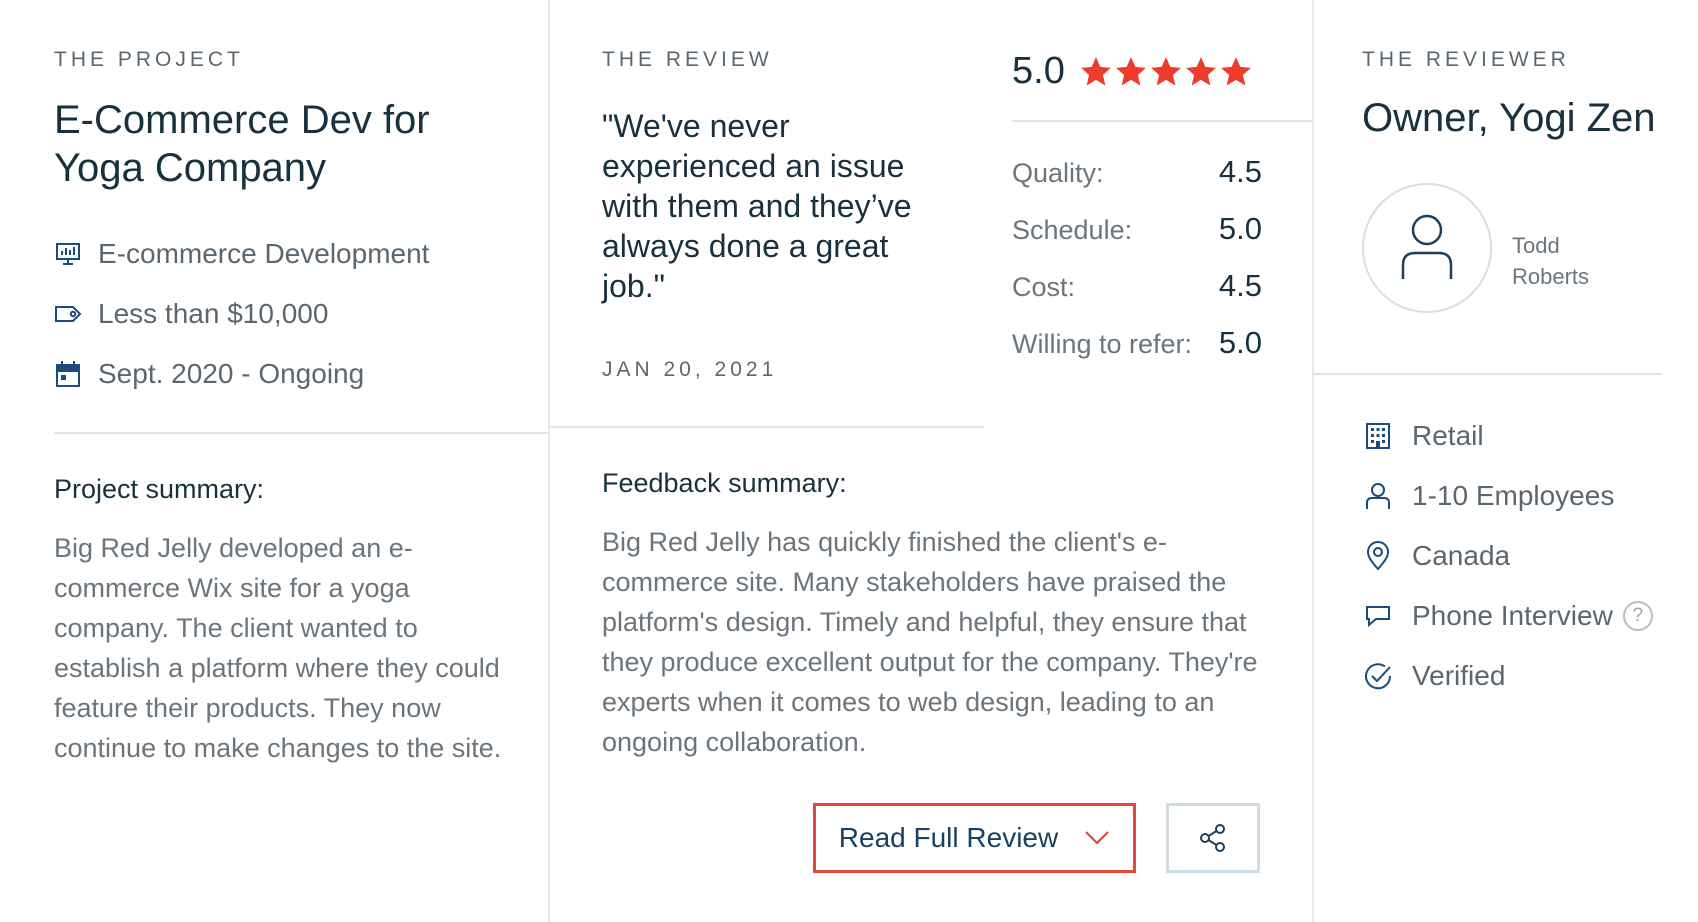 Image resolution: width=1698 pixels, height=922 pixels. Describe the element at coordinates (242, 144) in the screenshot. I see `project-title: E-Commerce Dev for Yoga Company` at that location.